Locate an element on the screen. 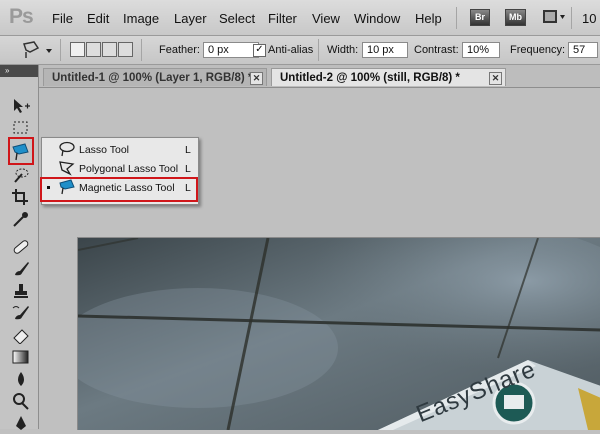  menu-select: Select is located at coordinates (237, 18).